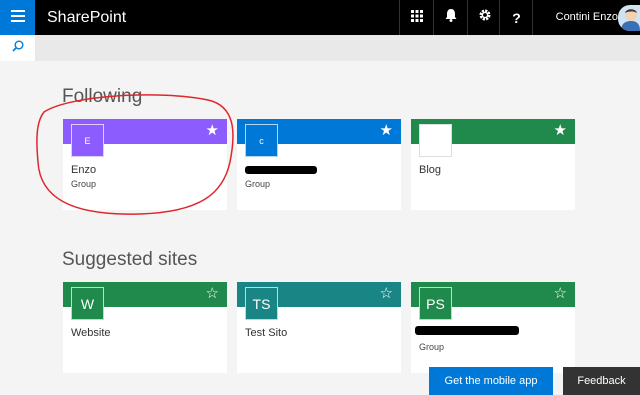  I want to click on help-icon: ?, so click(516, 17).